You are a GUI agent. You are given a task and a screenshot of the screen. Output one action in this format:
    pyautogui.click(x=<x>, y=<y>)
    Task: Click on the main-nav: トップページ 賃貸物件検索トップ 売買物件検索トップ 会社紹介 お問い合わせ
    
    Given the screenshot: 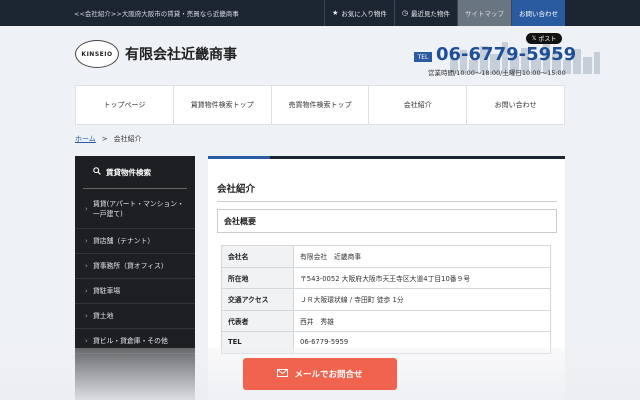 What is the action you would take?
    pyautogui.click(x=320, y=105)
    